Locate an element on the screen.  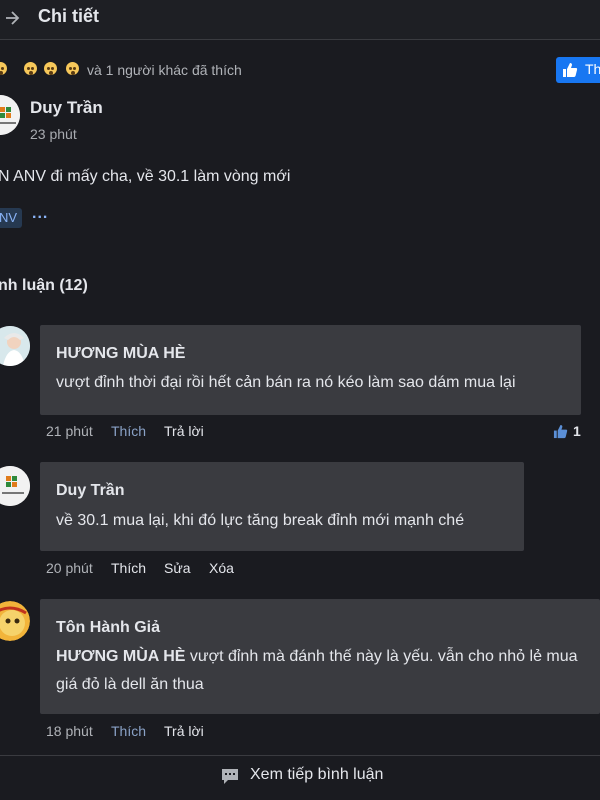
load-more-comments-button: Xem tiếp bình luận is located at coordinates (300, 777).